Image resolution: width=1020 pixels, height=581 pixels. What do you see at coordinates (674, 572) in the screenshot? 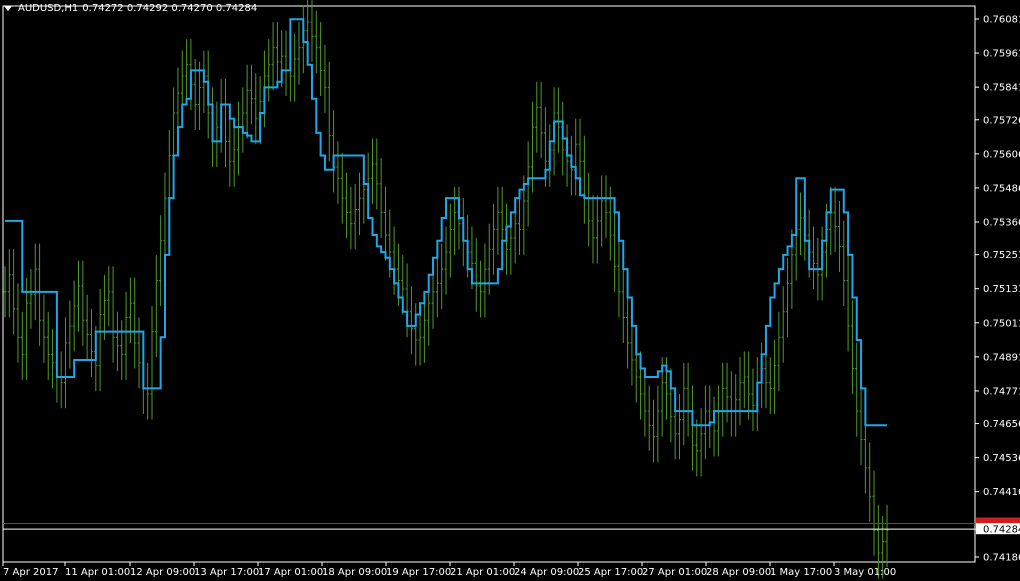
I see `x-tick-label: 27 Apr 01:00` at bounding box center [674, 572].